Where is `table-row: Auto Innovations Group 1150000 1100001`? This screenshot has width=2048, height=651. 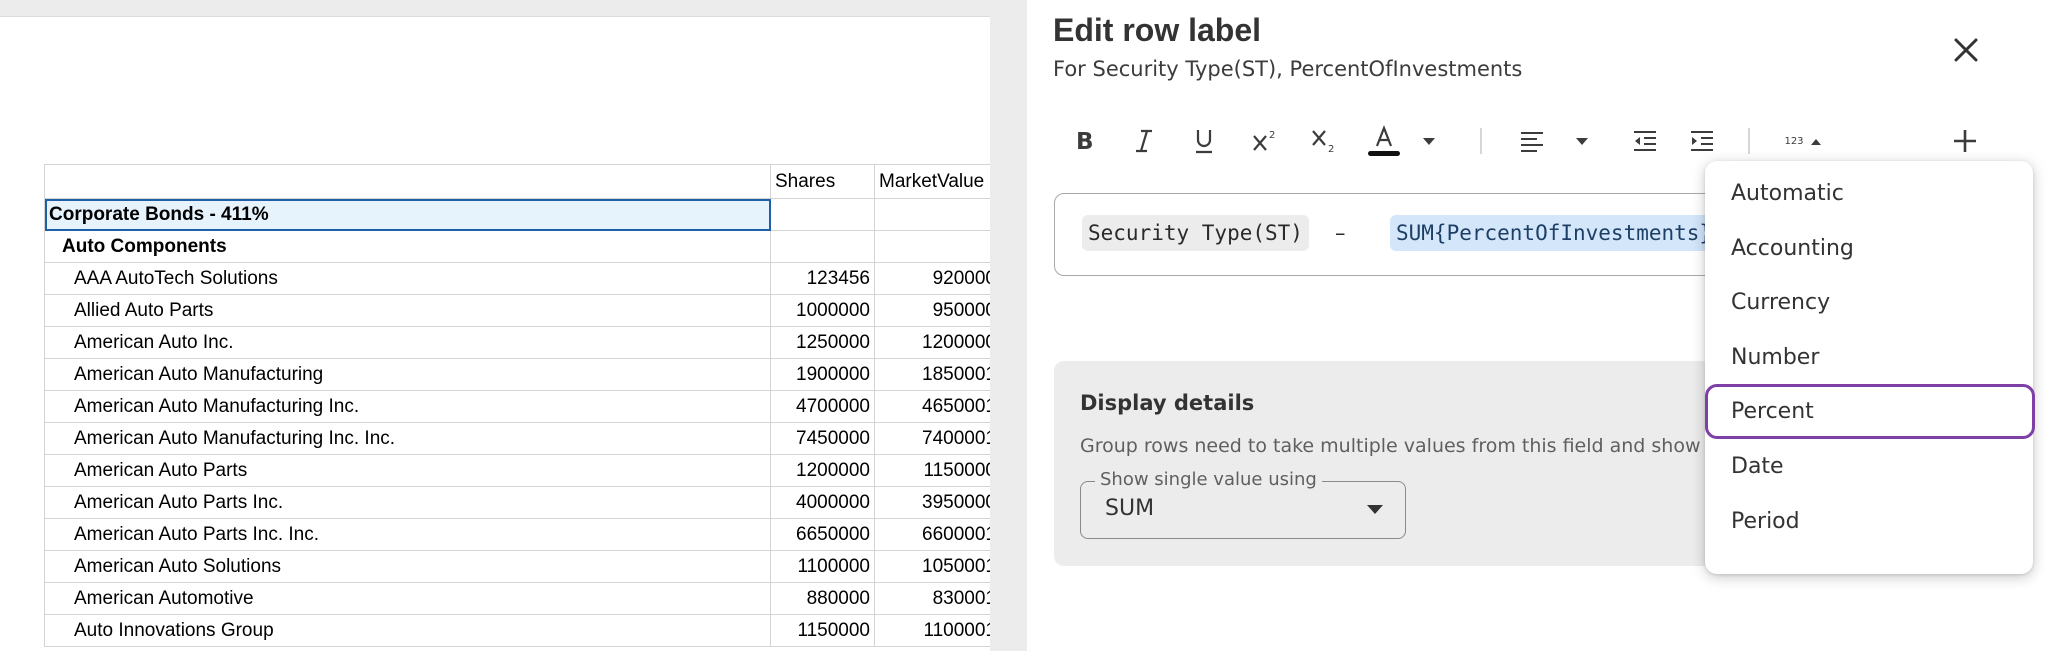
table-row: Auto Innovations Group 1150000 1100001 is located at coordinates (522, 630).